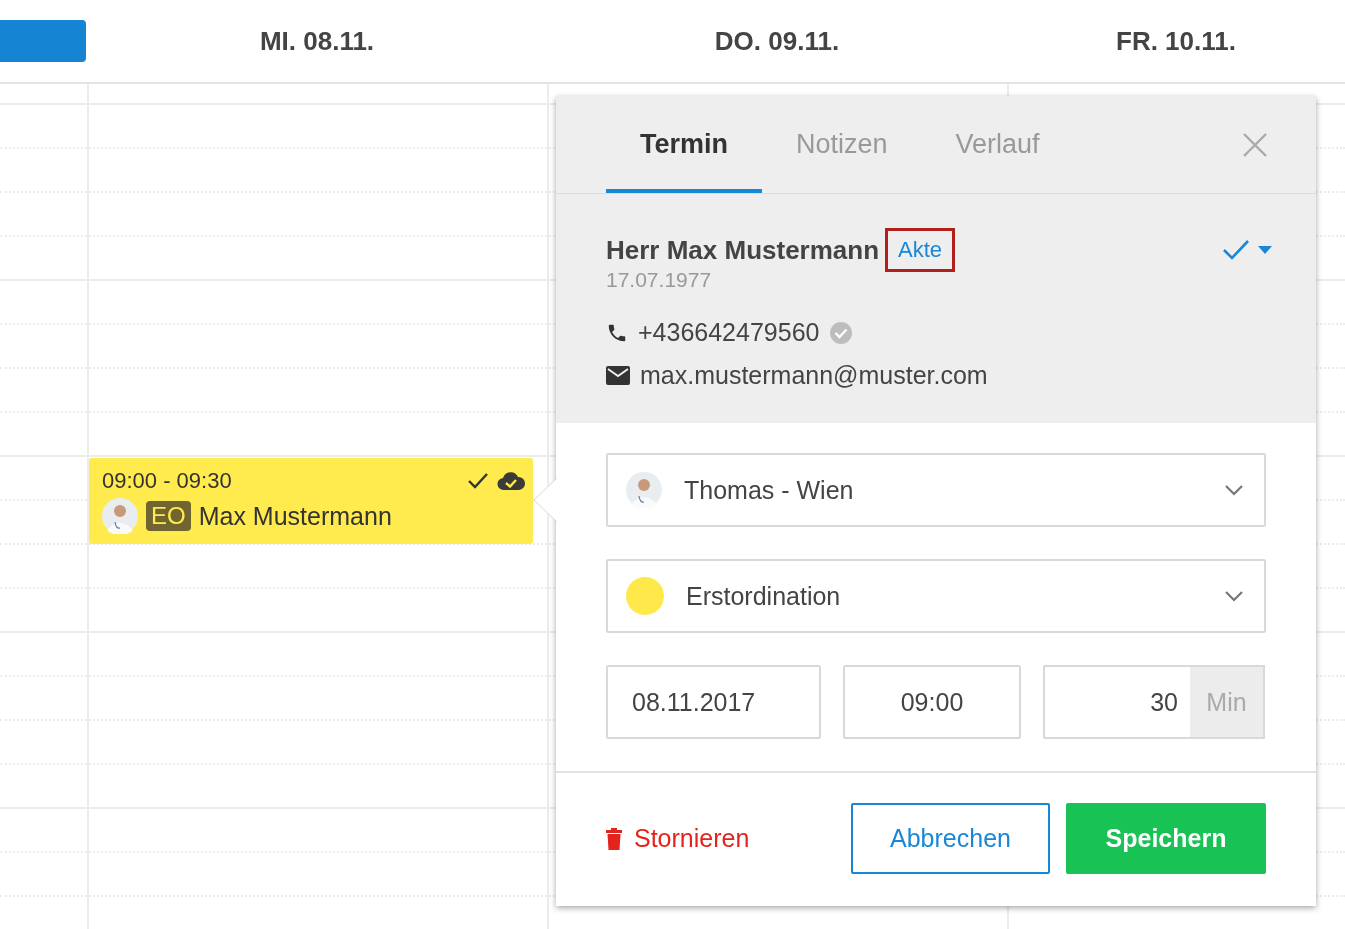 This screenshot has width=1345, height=929. Describe the element at coordinates (932, 702) in the screenshot. I see `time-field: 09:00` at that location.